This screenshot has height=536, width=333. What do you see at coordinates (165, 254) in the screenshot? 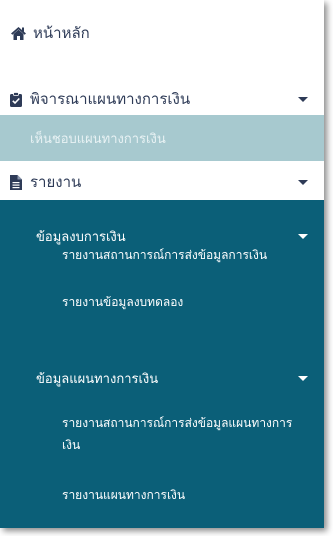
I see `submenu-item-label: รายงานสถานการณ์การส่งข้อมูลการเงิน` at bounding box center [165, 254].